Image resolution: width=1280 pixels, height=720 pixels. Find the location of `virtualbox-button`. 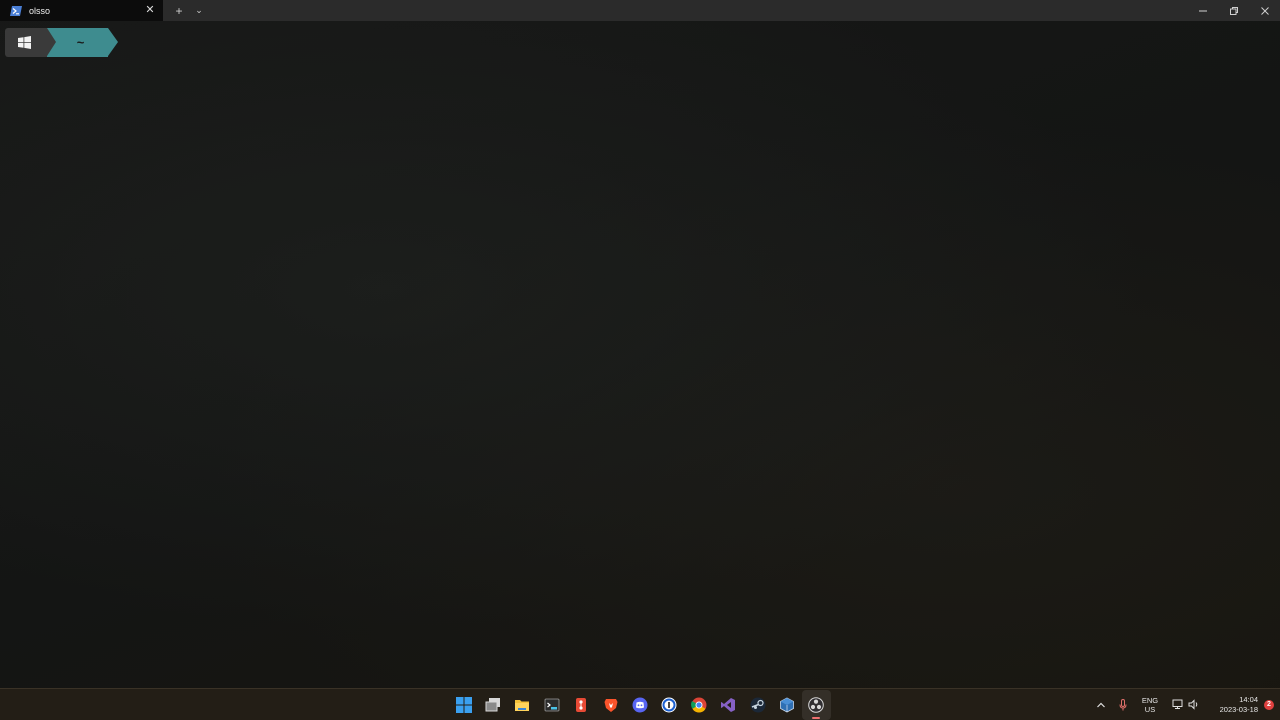

virtualbox-button is located at coordinates (786, 705).